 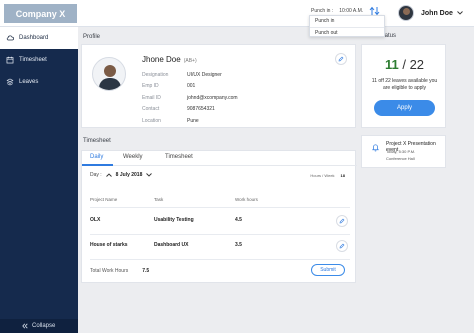 I want to click on cloud-icon, so click(x=10, y=38).